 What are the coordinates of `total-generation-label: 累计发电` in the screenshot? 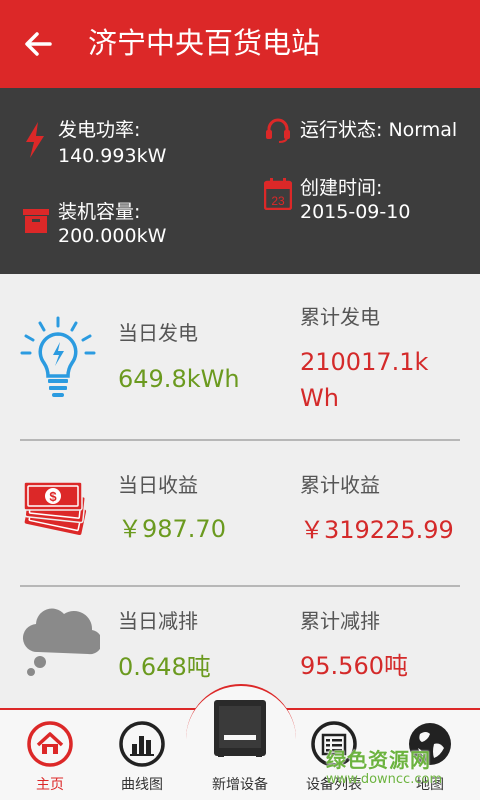 It's located at (340, 317).